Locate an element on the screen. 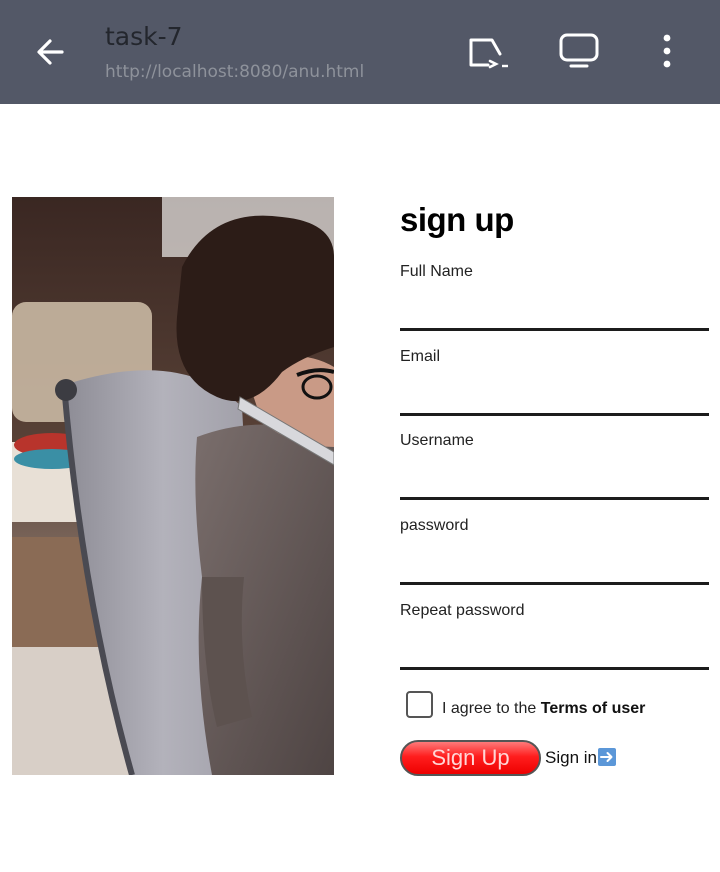 The height and width of the screenshot is (872, 720). signin-link: Sign in is located at coordinates (580, 758).